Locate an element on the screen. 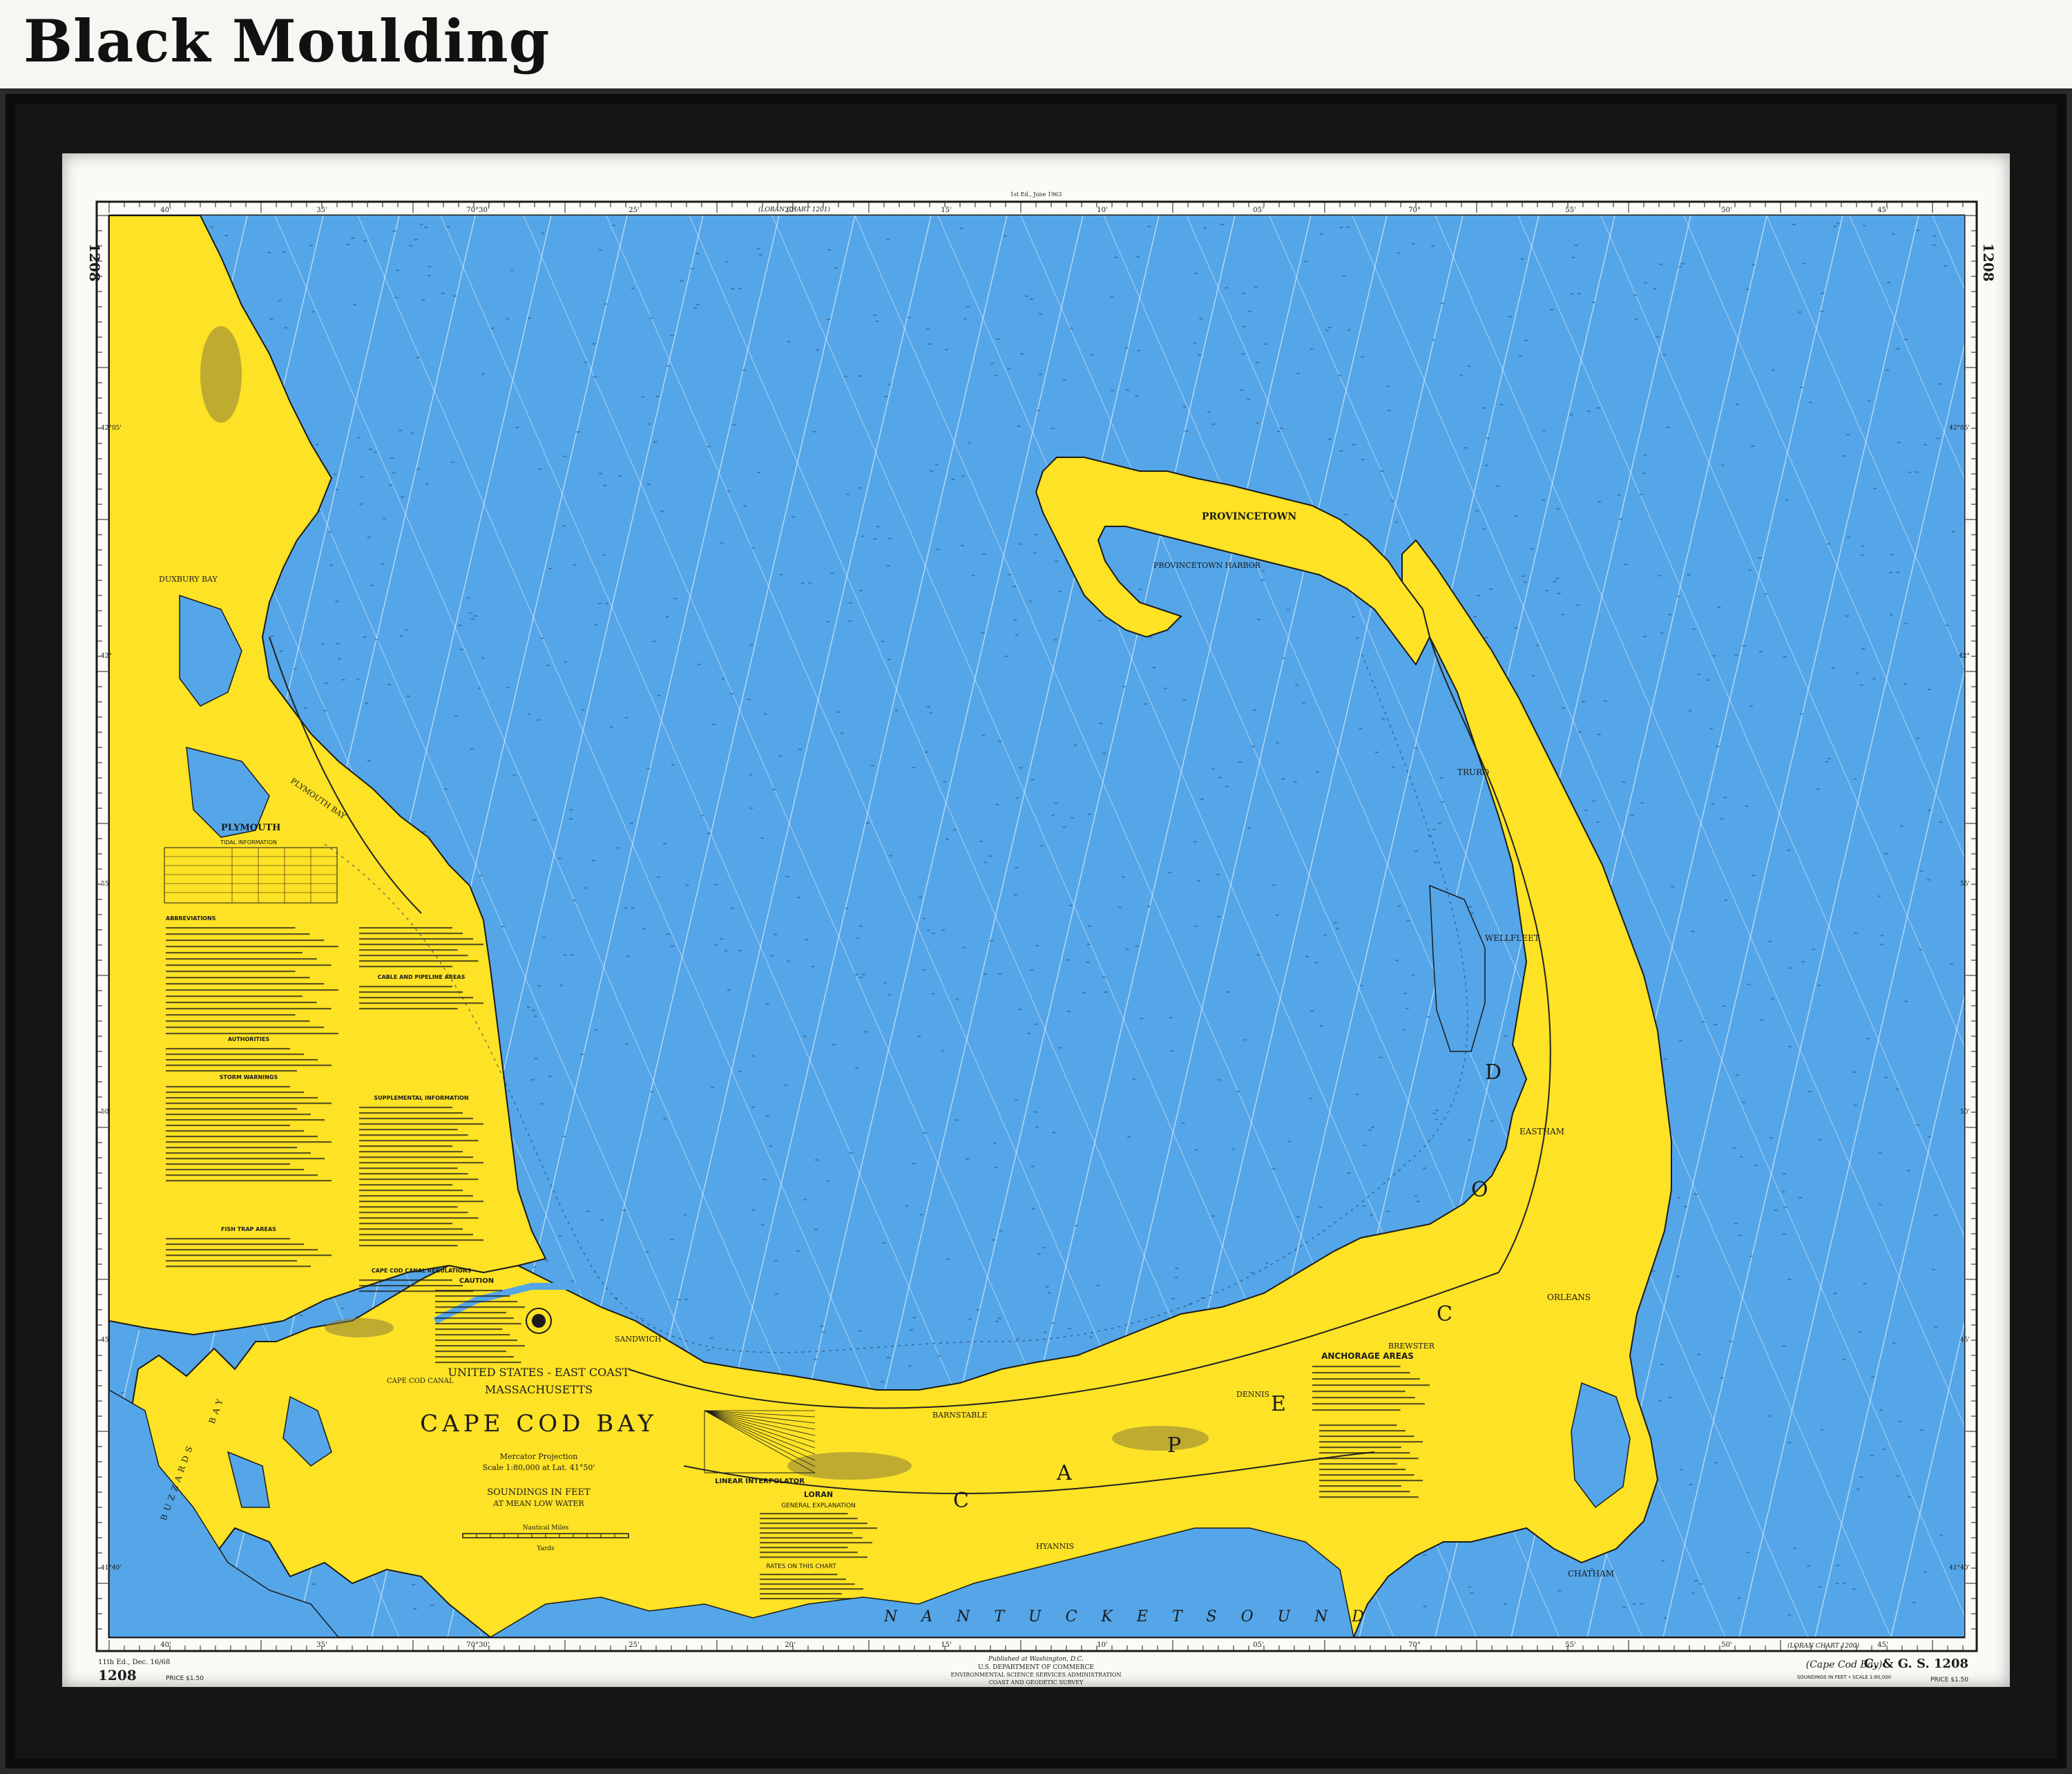  price-left: PRICE $1.50 is located at coordinates (185, 1679).